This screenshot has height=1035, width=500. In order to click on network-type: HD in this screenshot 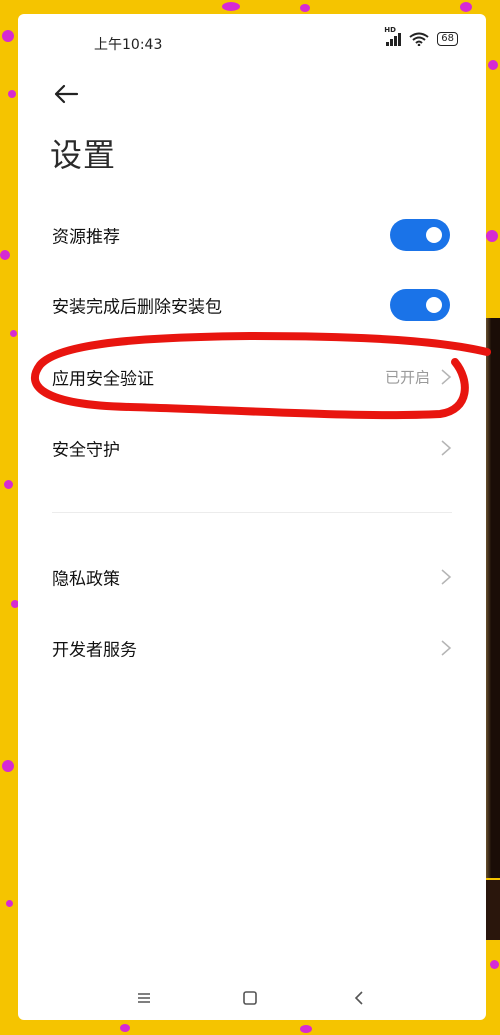, I will do `click(390, 30)`.